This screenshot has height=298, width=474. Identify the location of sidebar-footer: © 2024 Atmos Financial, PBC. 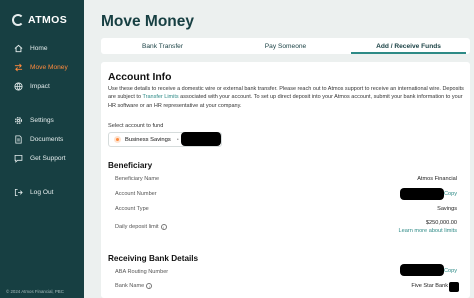
(35, 291).